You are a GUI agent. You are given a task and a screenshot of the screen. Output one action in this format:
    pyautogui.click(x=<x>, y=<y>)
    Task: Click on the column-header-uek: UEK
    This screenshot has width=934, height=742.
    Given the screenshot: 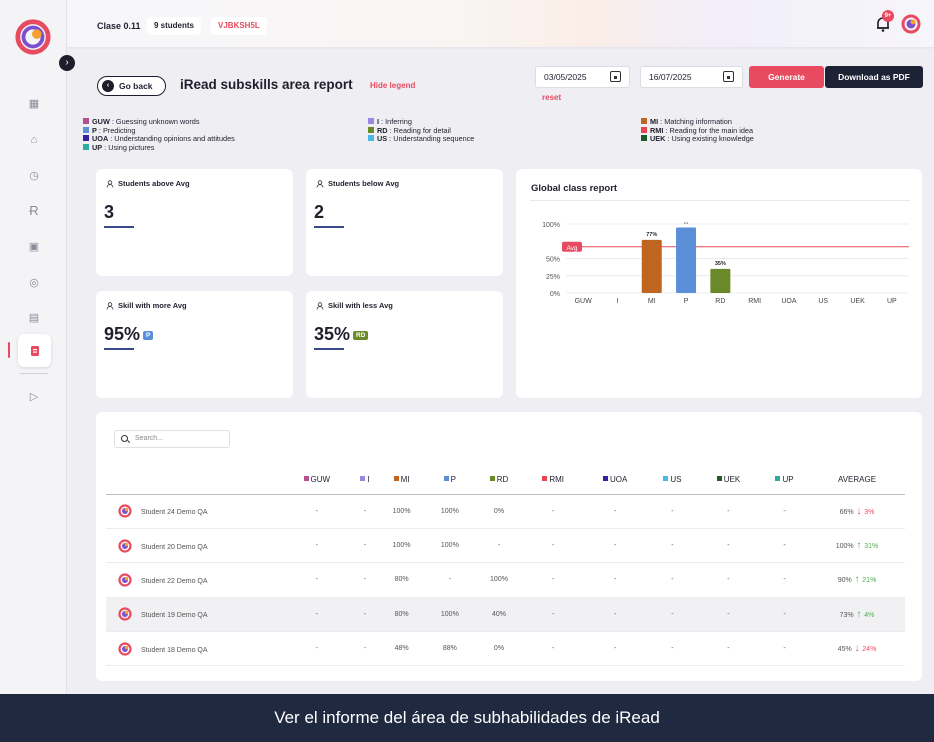 What is the action you would take?
    pyautogui.click(x=728, y=480)
    